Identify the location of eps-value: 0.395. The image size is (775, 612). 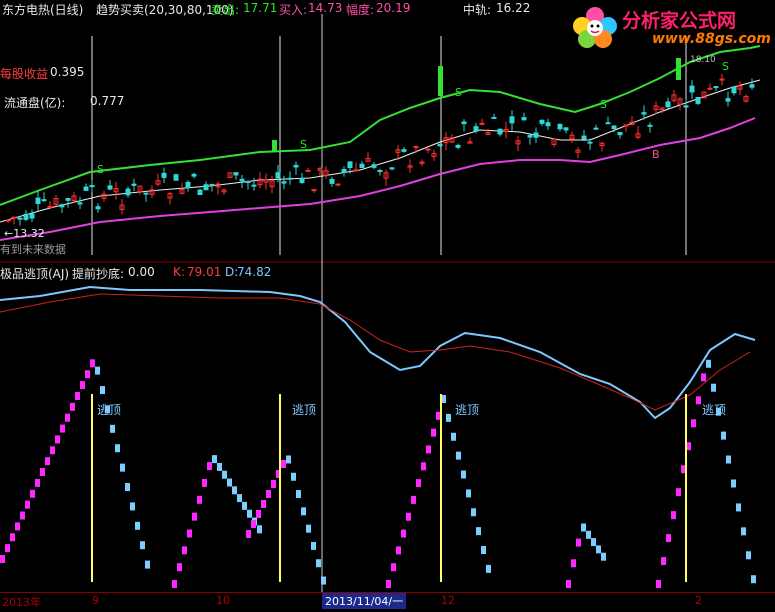
(67, 72).